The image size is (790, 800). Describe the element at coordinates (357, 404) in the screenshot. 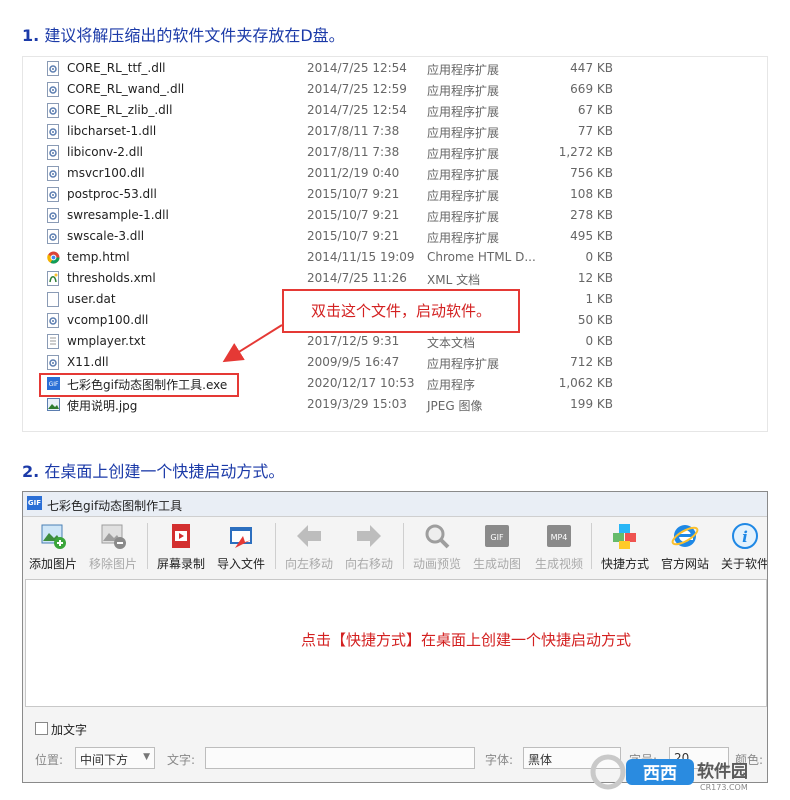

I see `file-date: 2019/3/29 15:03` at that location.